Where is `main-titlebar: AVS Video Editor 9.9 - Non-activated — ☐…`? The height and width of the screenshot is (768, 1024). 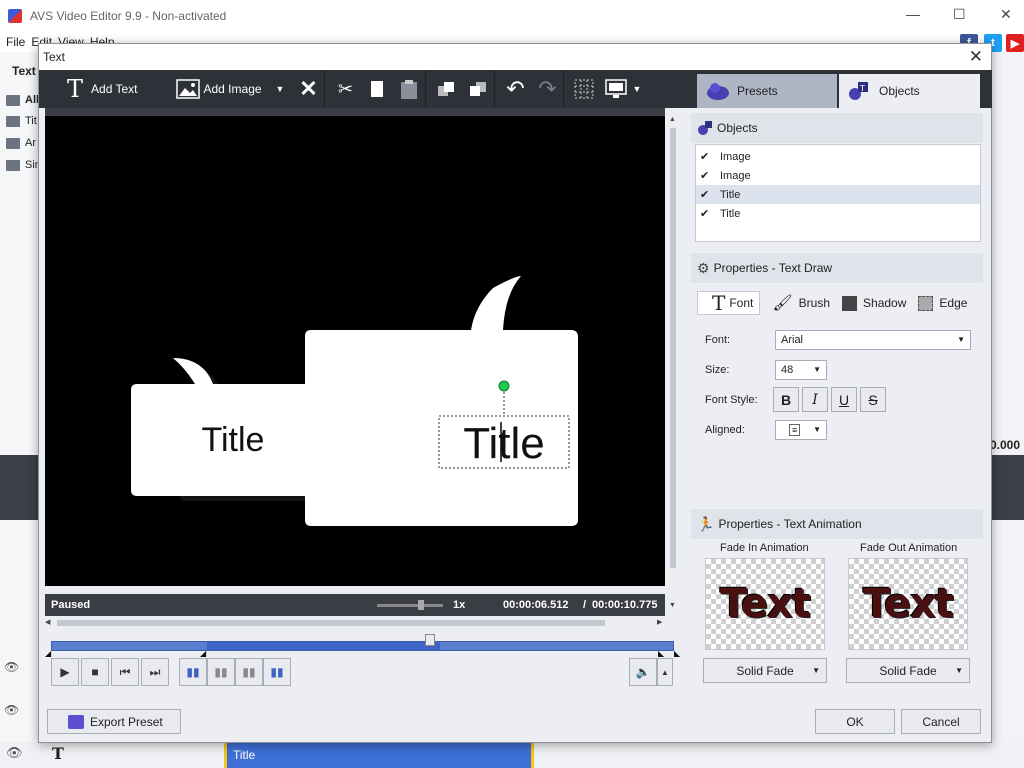
main-titlebar: AVS Video Editor 9.9 - Non-activated — ☐… is located at coordinates (512, 16).